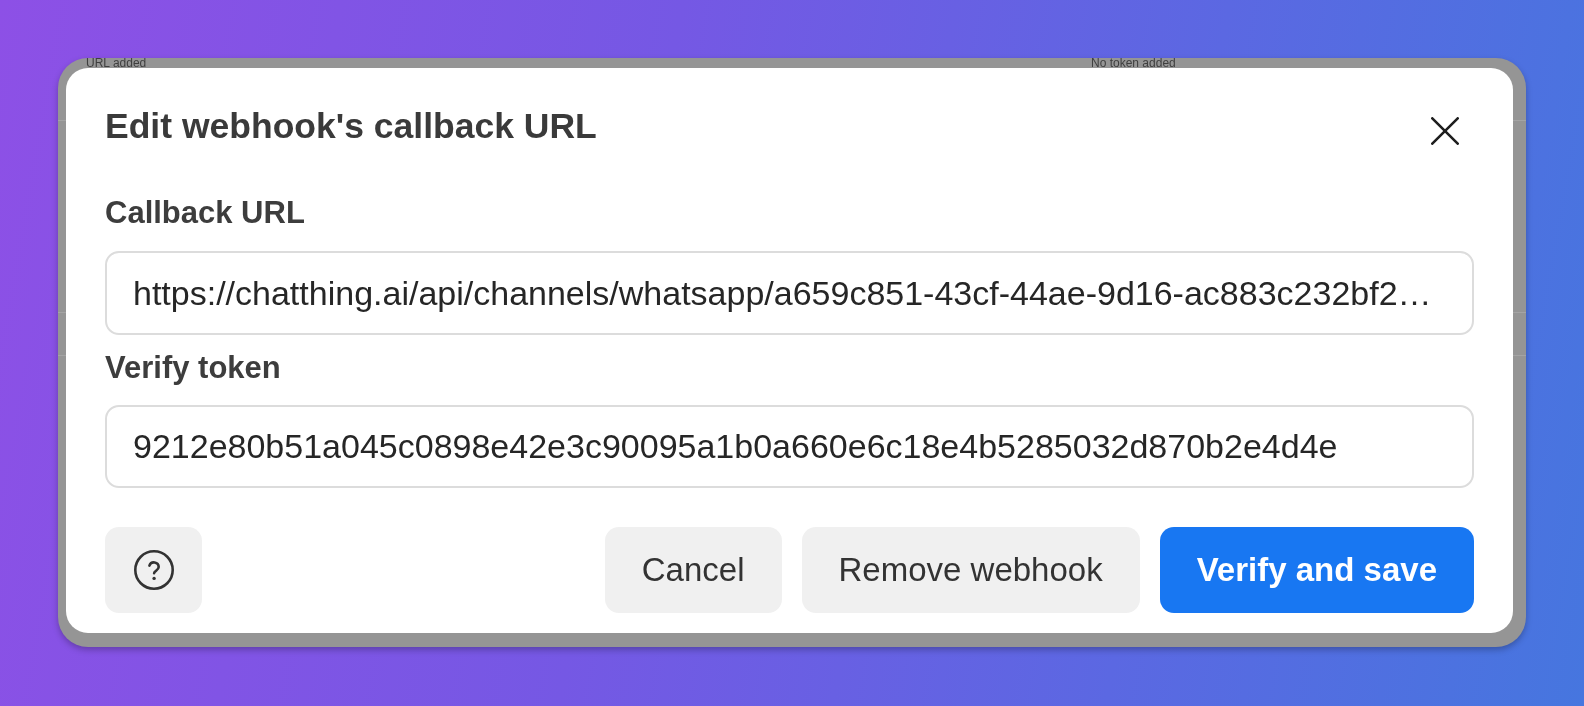 The width and height of the screenshot is (1584, 706). Describe the element at coordinates (693, 570) in the screenshot. I see `secondary-button: Cancel` at that location.